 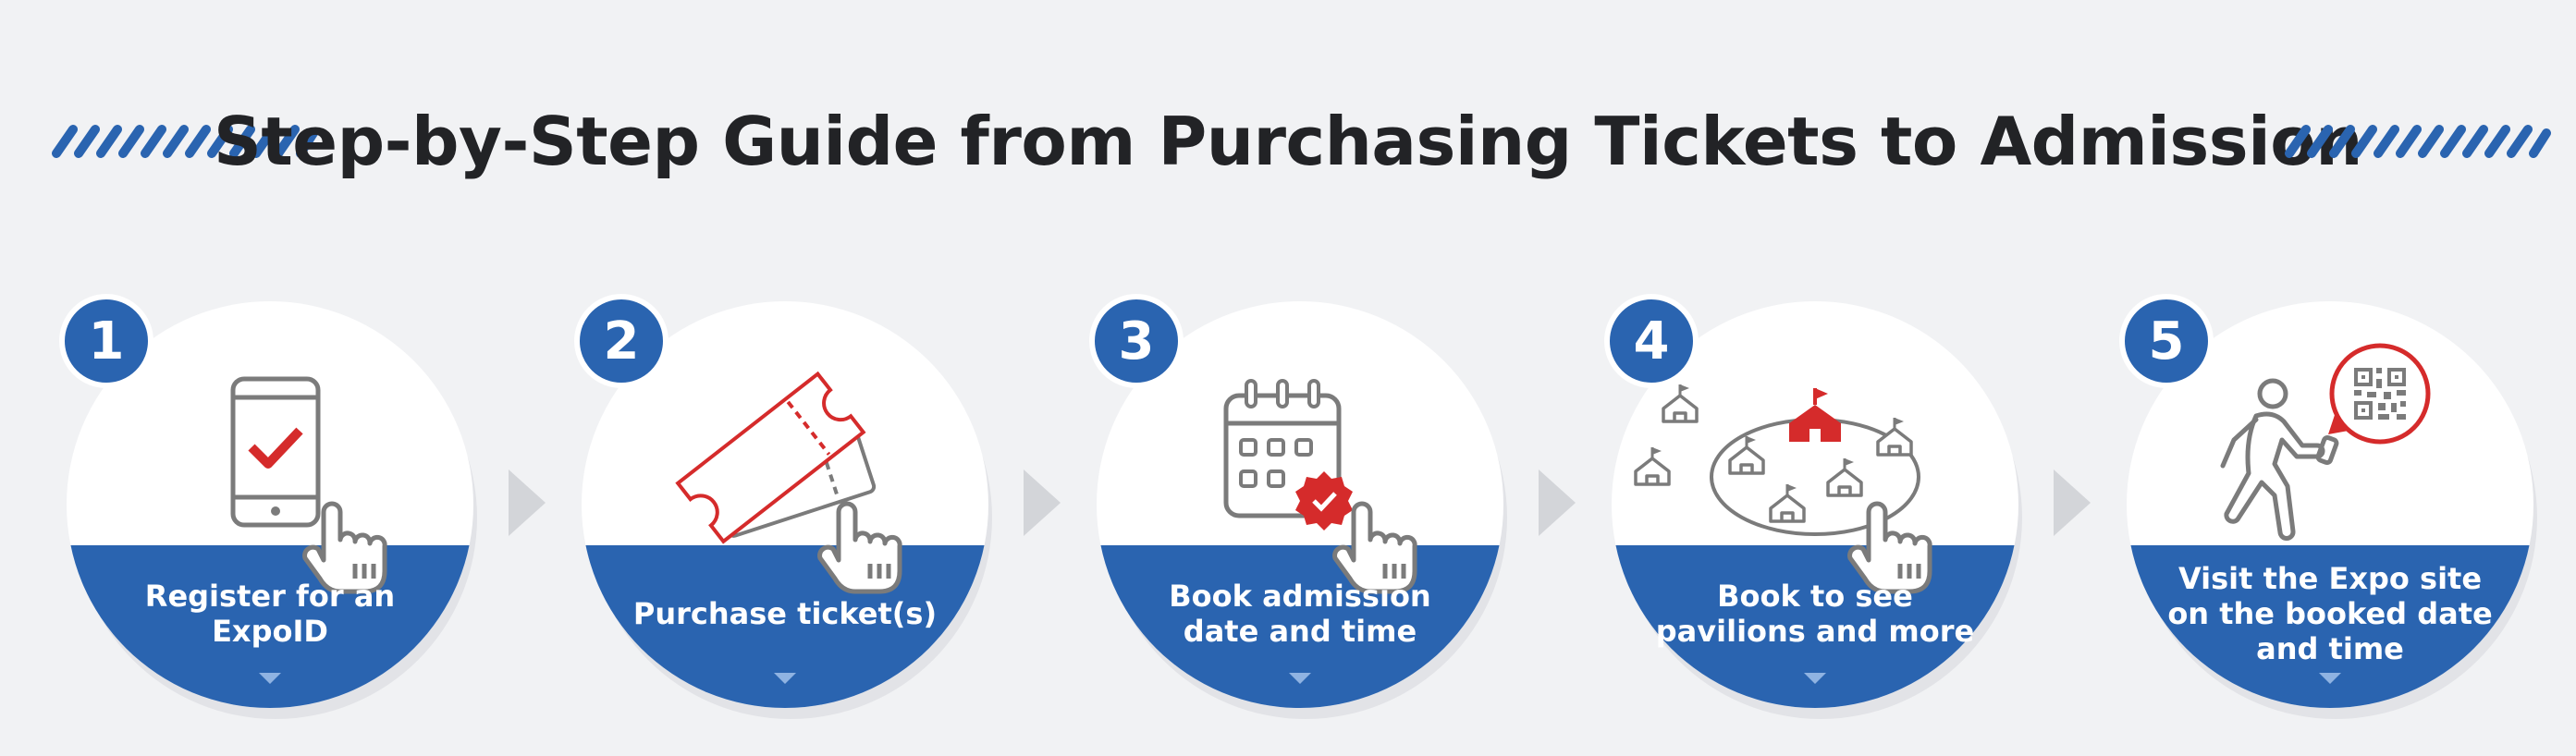 What do you see at coordinates (1304, 510) in the screenshot?
I see `step-3: 3 Book admission date and time` at bounding box center [1304, 510].